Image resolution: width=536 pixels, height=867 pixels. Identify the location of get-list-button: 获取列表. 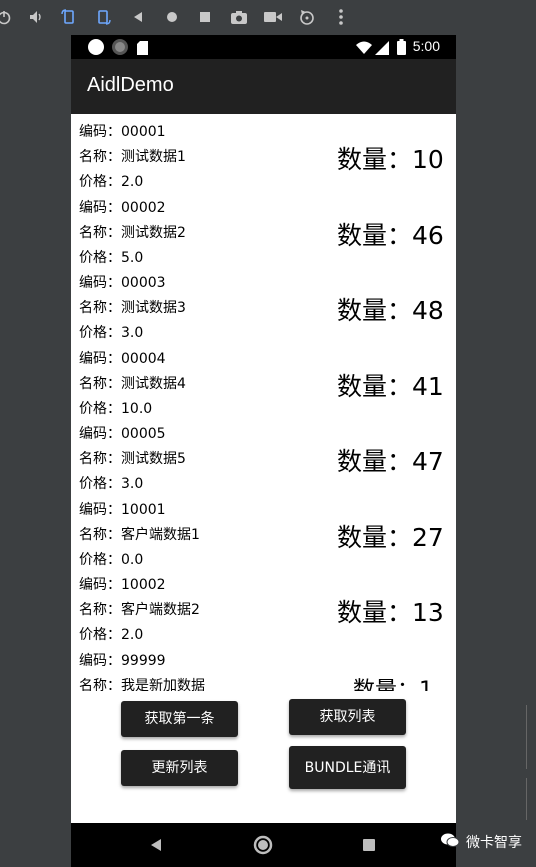
(347, 717).